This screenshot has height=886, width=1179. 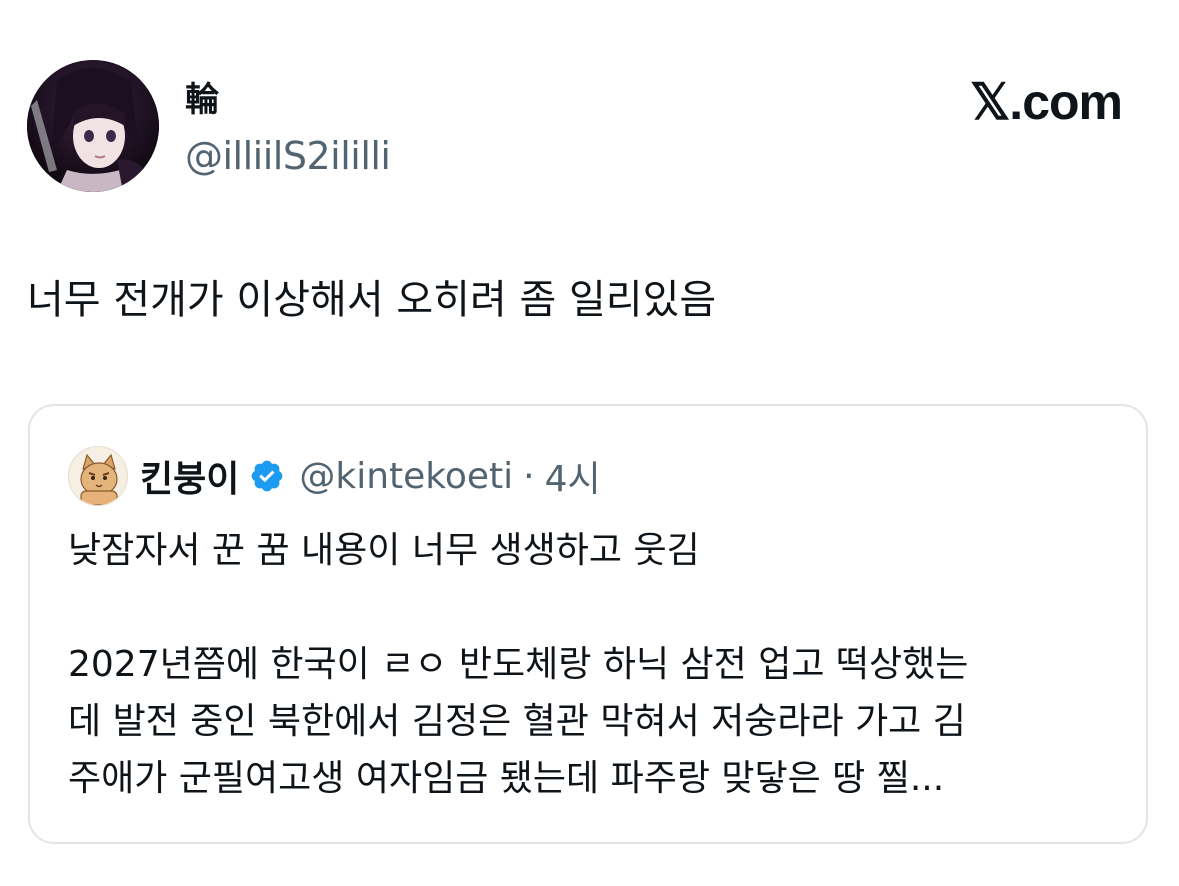 I want to click on quoted-author-handle: @kintekoeti, so click(x=406, y=476).